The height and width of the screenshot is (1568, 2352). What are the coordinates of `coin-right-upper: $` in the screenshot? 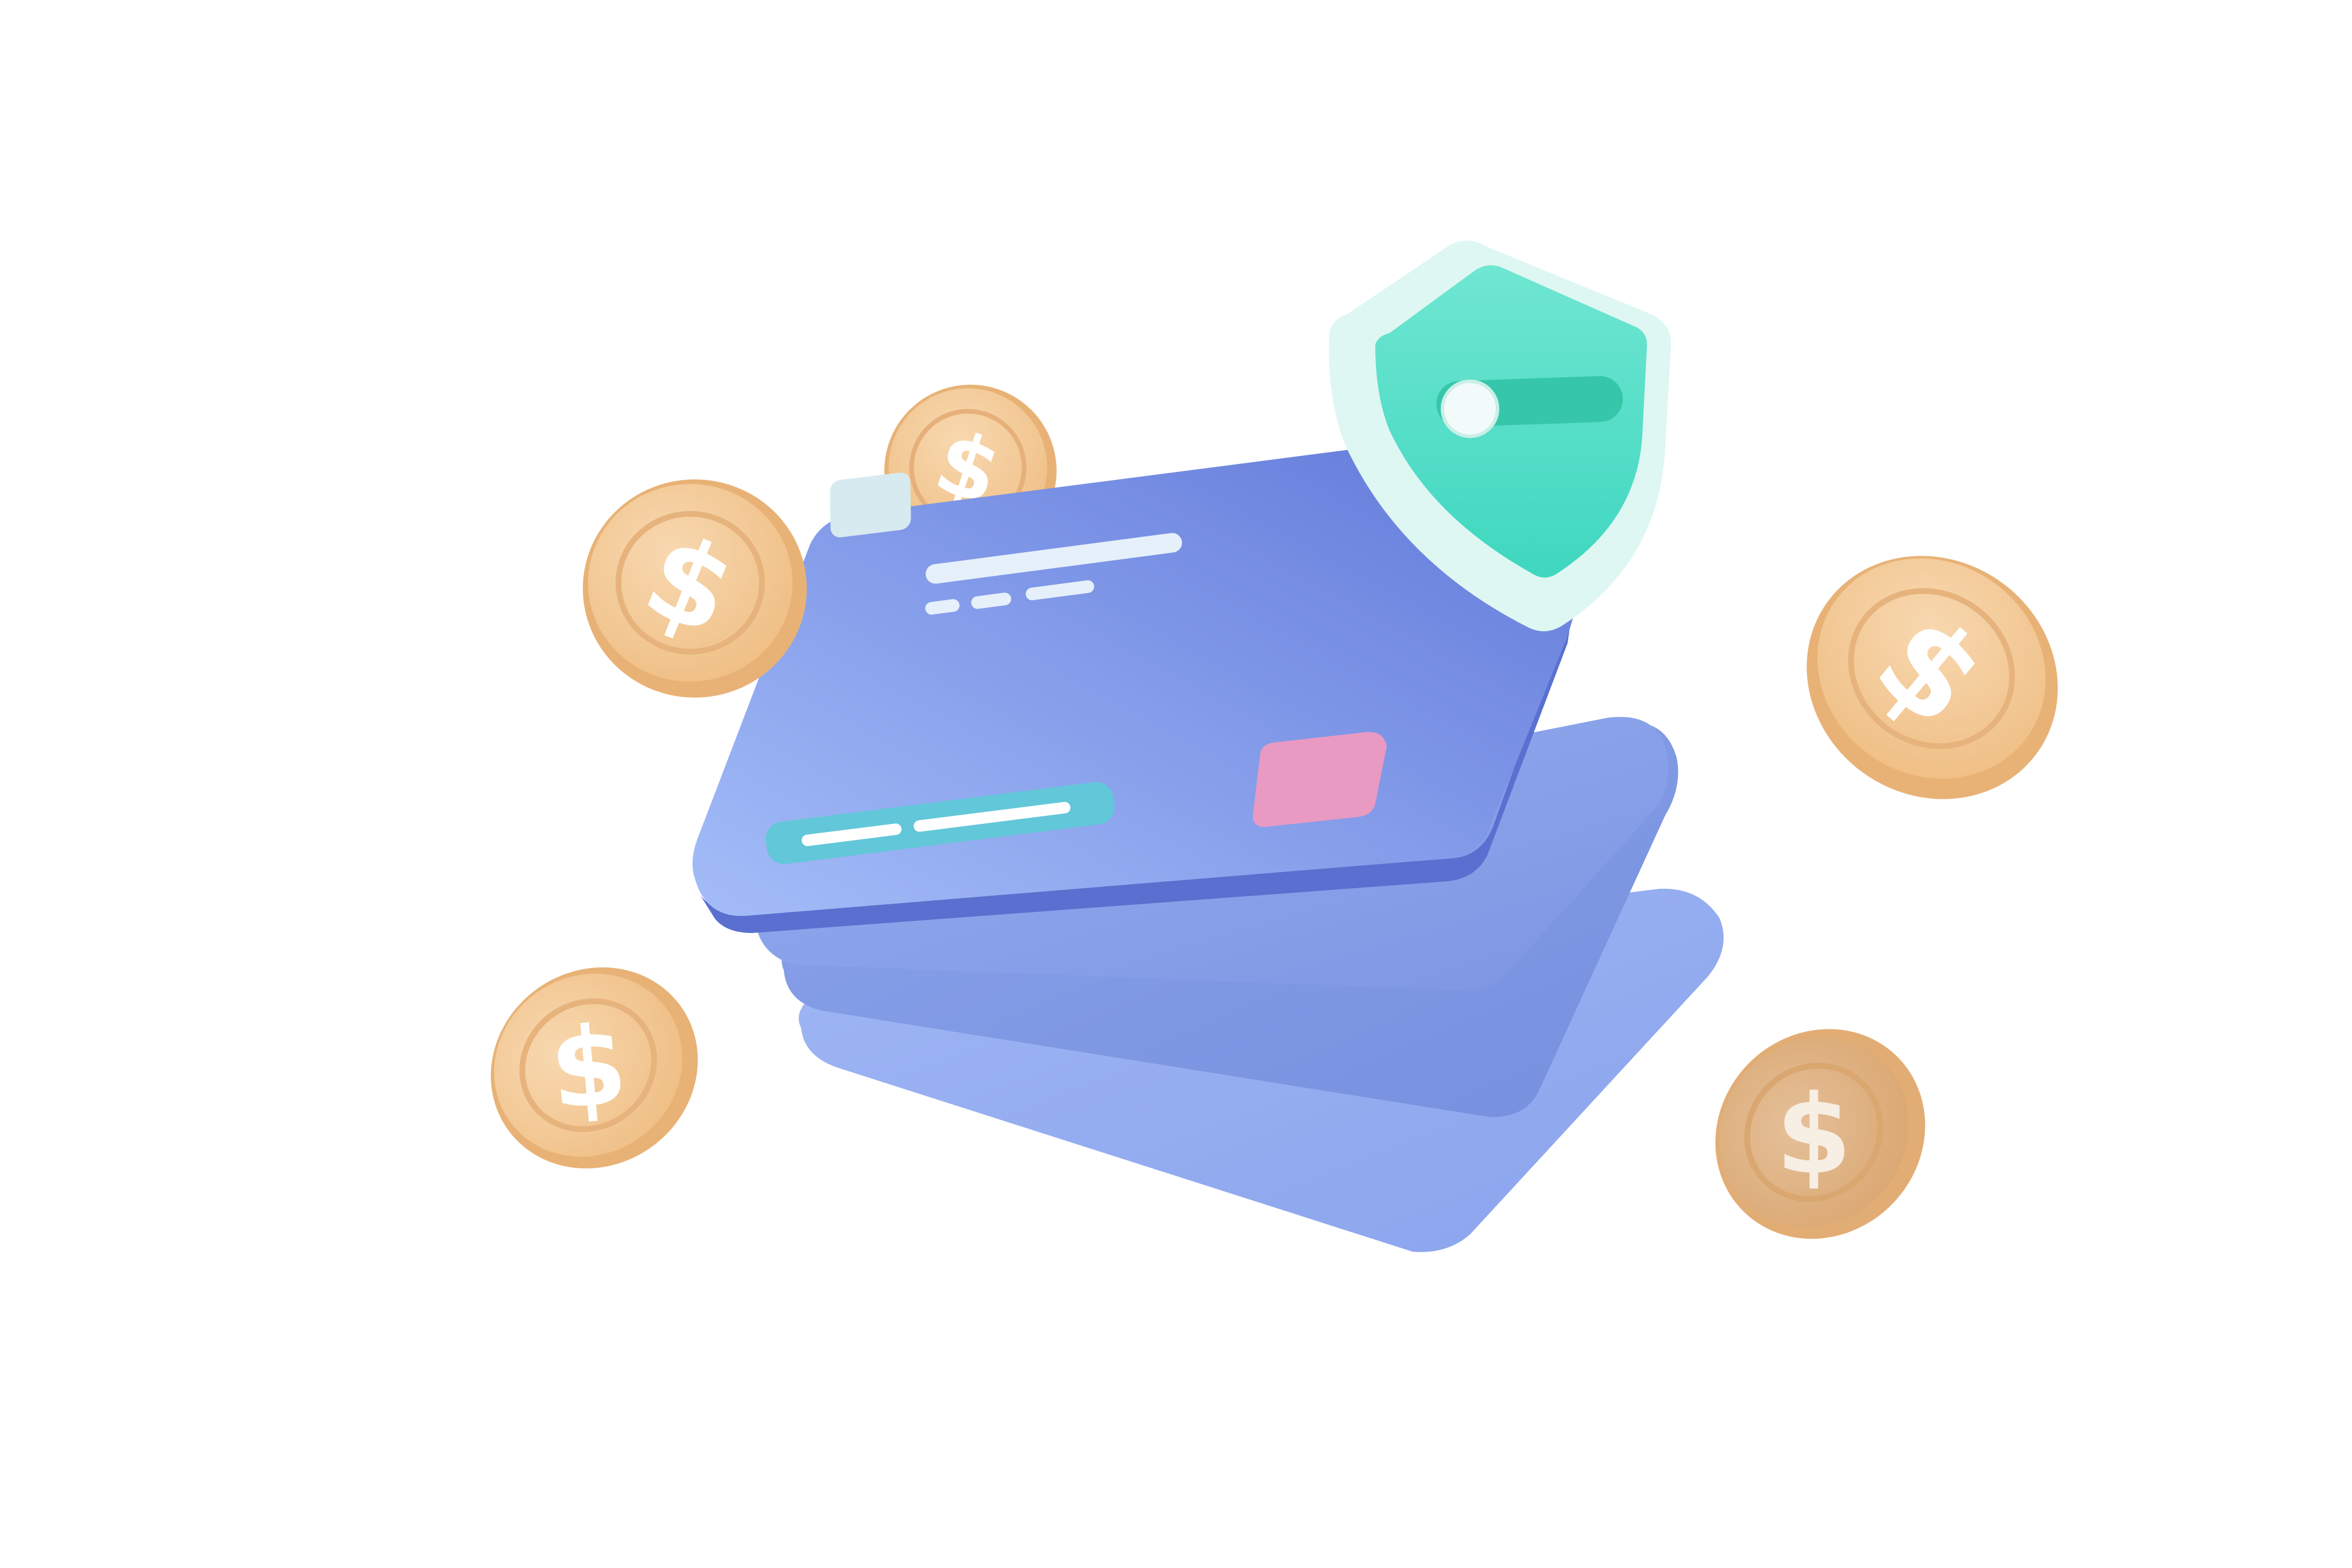 It's located at (1932, 678).